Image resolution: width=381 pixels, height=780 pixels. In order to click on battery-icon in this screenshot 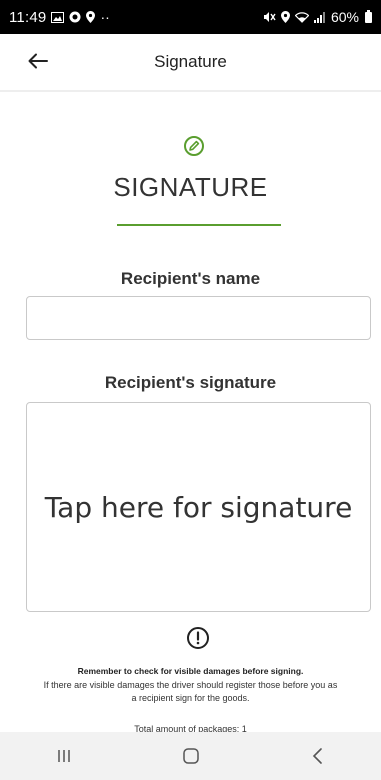, I will do `click(368, 16)`.